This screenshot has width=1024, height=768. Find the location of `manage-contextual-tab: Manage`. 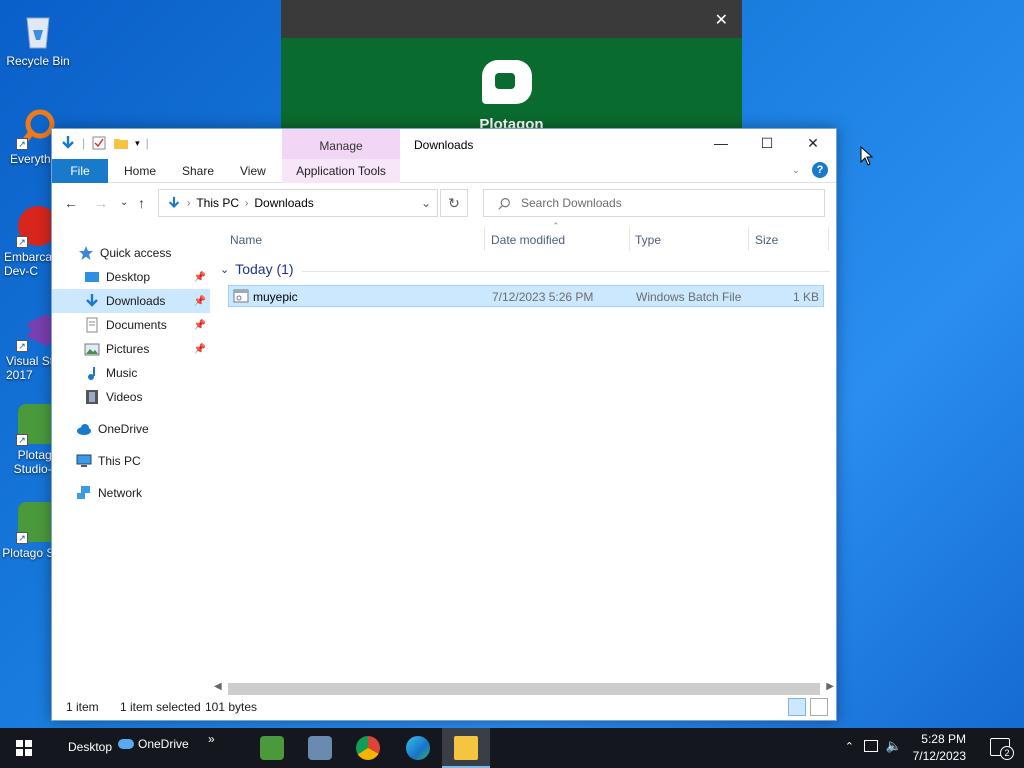

manage-contextual-tab: Manage is located at coordinates (341, 144).